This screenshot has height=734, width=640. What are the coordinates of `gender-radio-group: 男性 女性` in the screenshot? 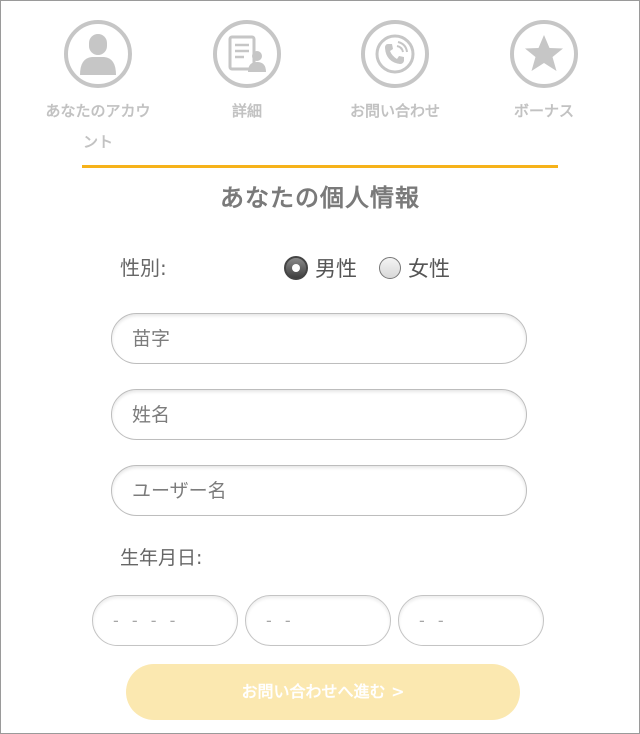 It's located at (378, 268).